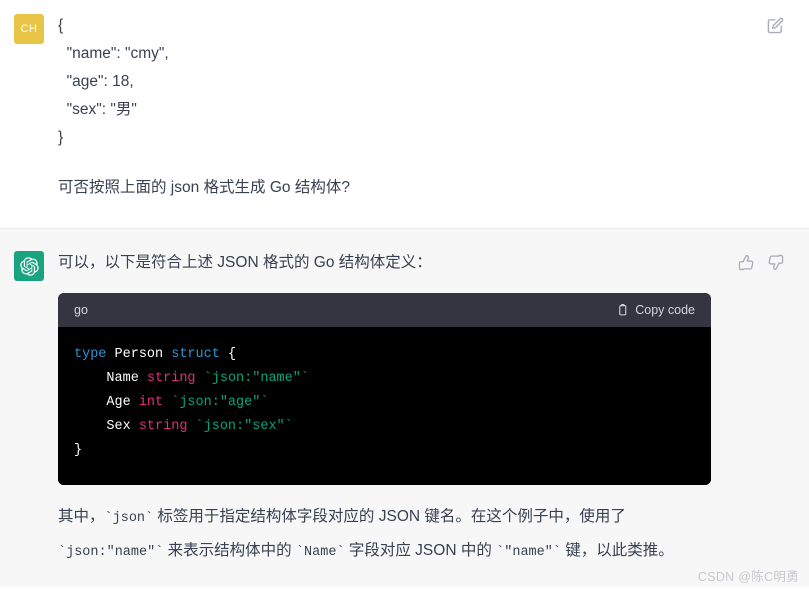 The height and width of the screenshot is (590, 809). What do you see at coordinates (748, 577) in the screenshot?
I see `csdn-watermark: CSDN @陈C明勇` at bounding box center [748, 577].